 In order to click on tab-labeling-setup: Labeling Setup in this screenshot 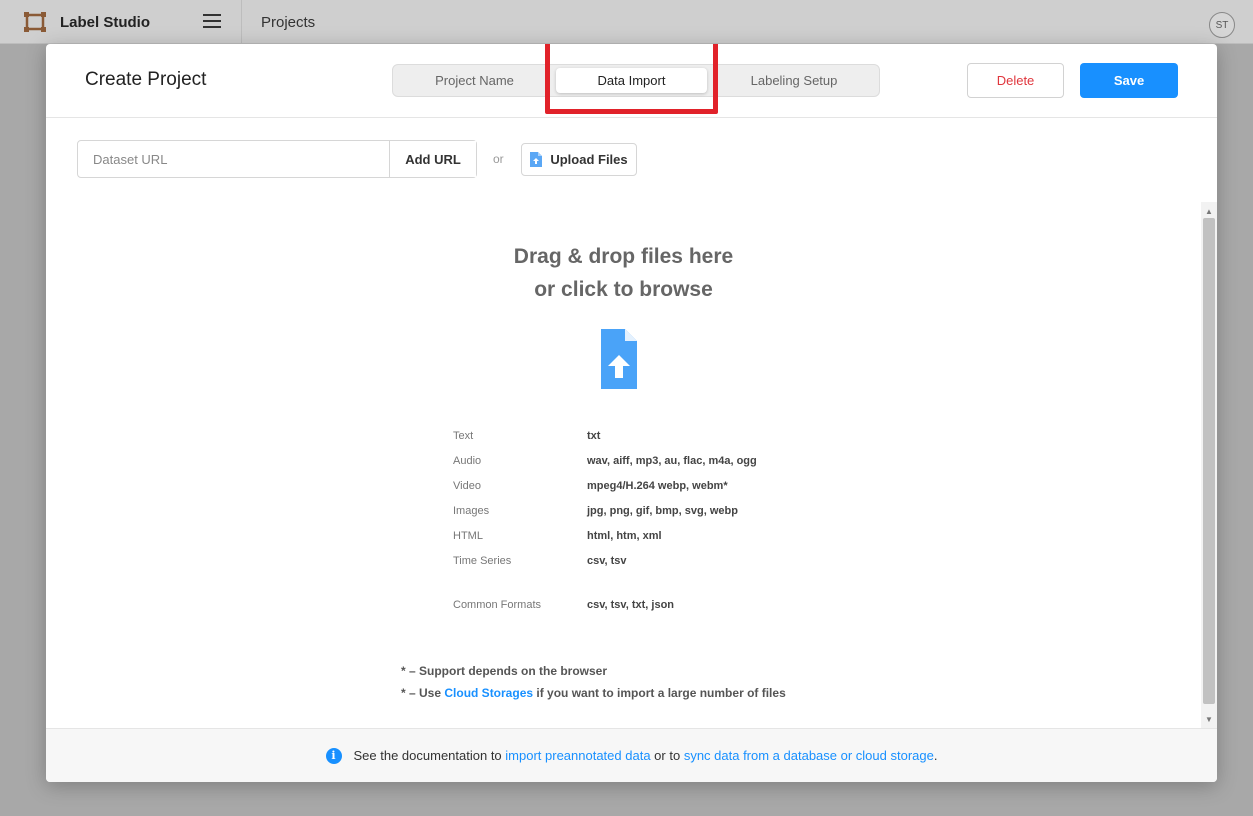, I will do `click(794, 80)`.